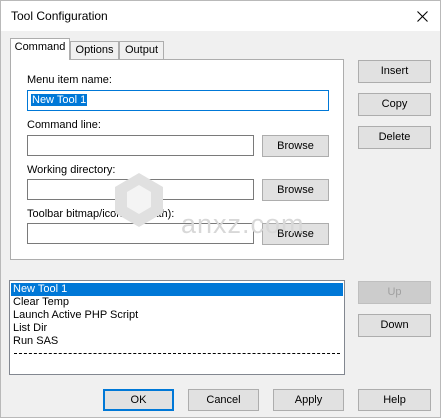 The width and height of the screenshot is (441, 418). I want to click on list-item: New Tool 1, so click(177, 289).